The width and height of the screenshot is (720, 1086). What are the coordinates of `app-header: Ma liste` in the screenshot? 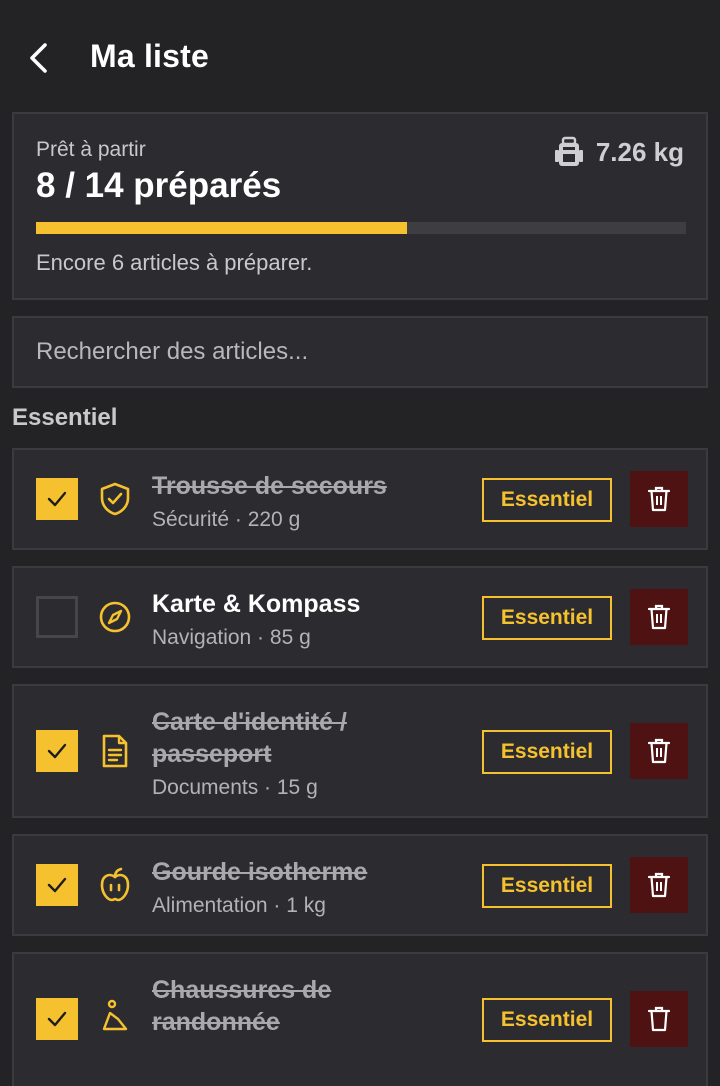 It's located at (360, 56).